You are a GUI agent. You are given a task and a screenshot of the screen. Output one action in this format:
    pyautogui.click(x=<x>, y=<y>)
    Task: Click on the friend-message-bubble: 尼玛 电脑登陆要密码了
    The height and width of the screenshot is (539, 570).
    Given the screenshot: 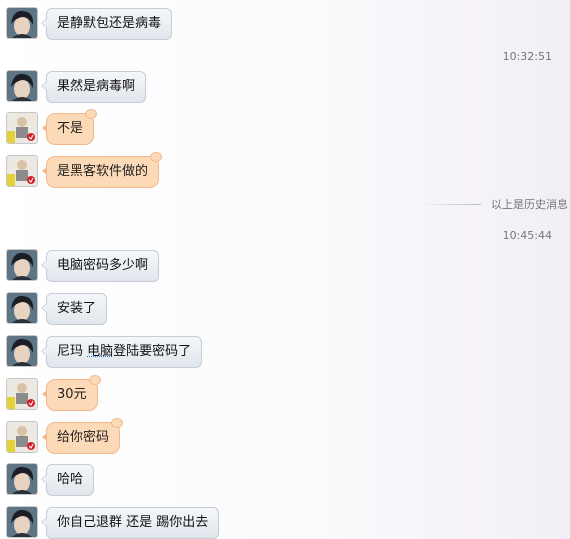 What is the action you would take?
    pyautogui.click(x=121, y=352)
    